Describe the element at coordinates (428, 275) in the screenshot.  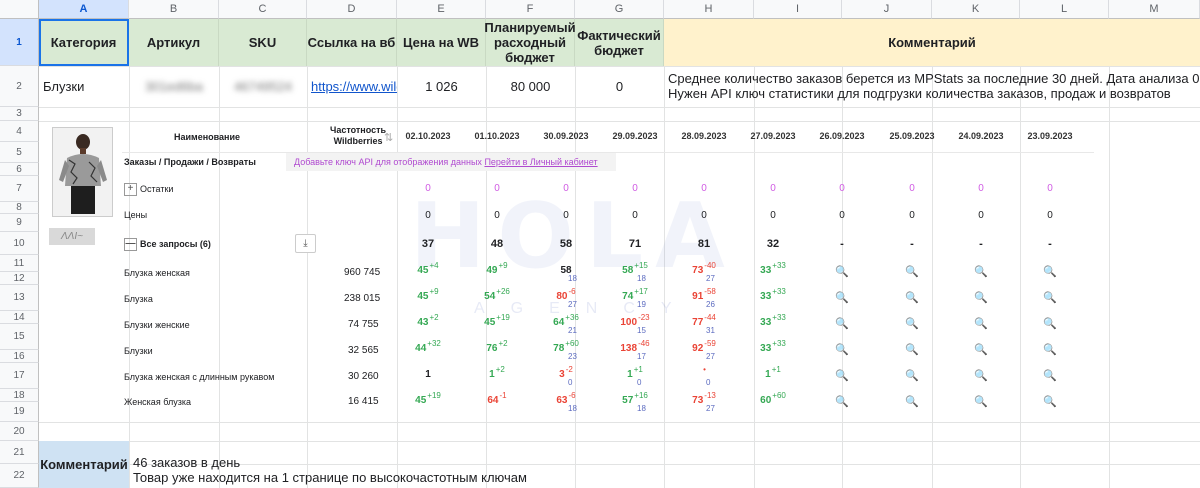
I see `query-value-cell: 45+4` at that location.